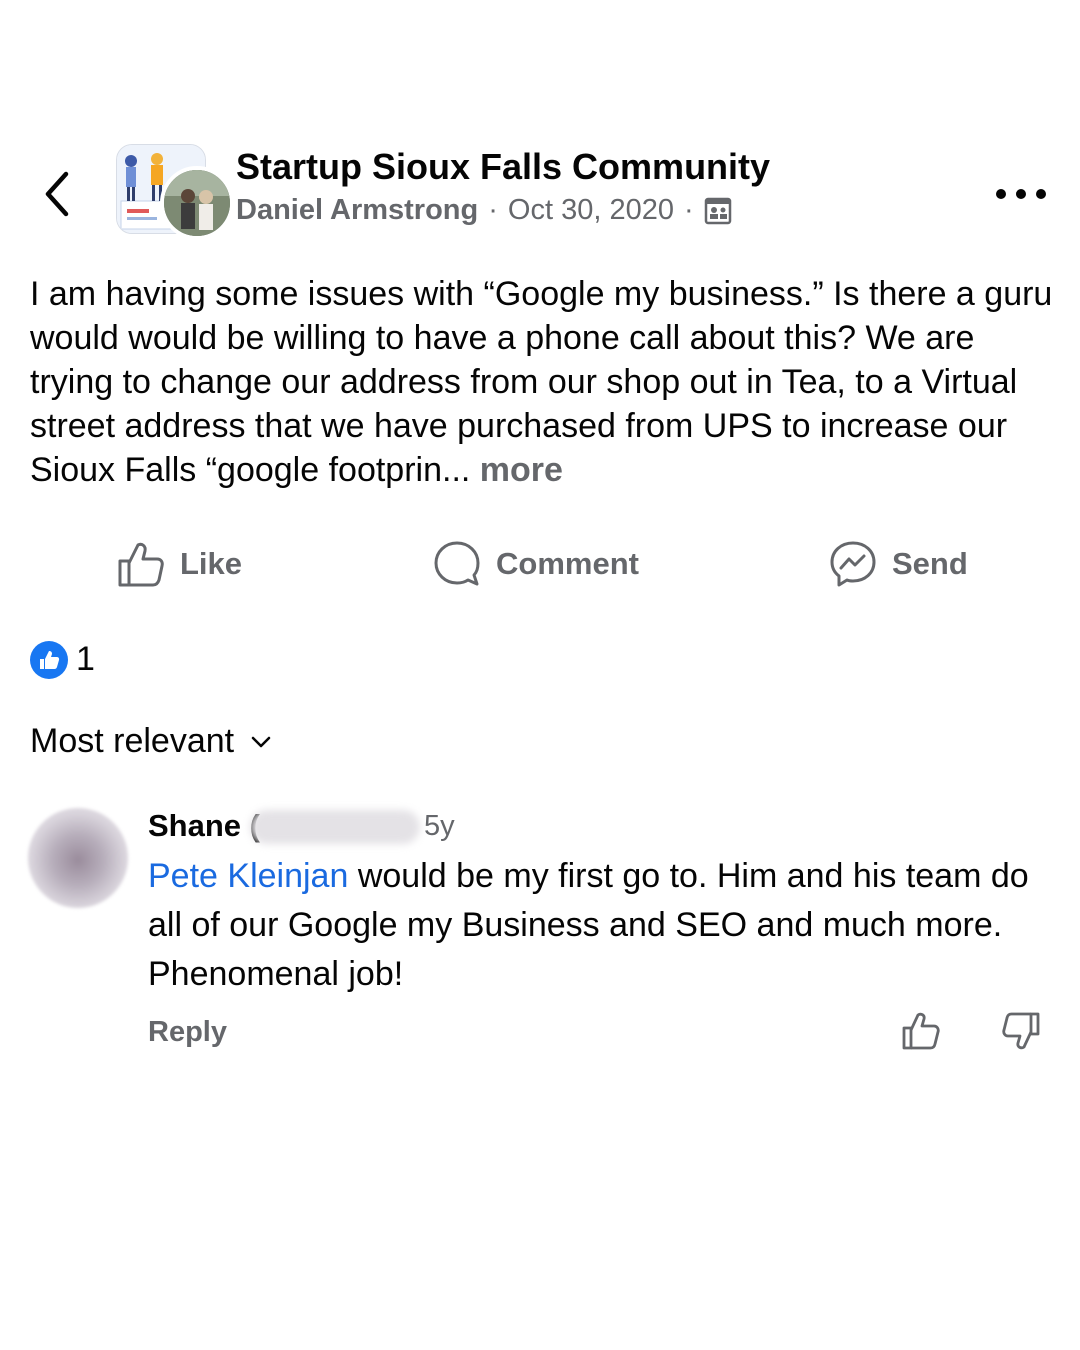 This screenshot has width=1080, height=1350. I want to click on post-meta: Daniel Armstrong · Oct 30, 2020 ·, so click(484, 210).